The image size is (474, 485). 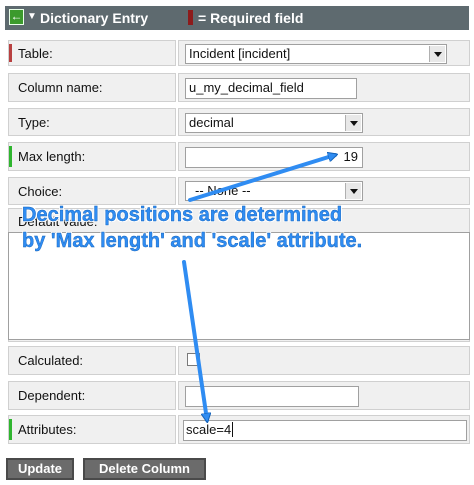 What do you see at coordinates (194, 340) in the screenshot?
I see `arrow-to-attributes` at bounding box center [194, 340].